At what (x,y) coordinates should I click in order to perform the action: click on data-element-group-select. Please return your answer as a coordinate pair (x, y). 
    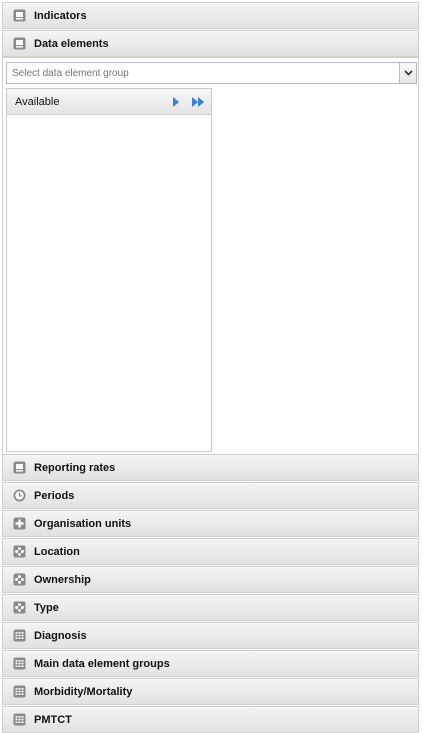
    Looking at the image, I should click on (211, 73).